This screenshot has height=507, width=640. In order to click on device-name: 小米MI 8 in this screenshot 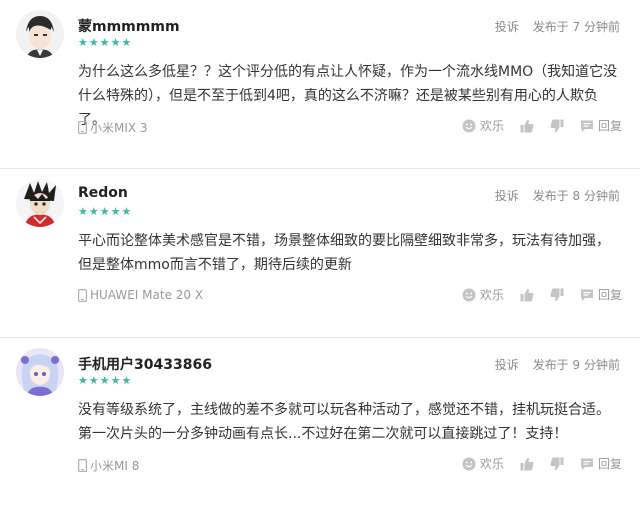, I will do `click(115, 466)`.